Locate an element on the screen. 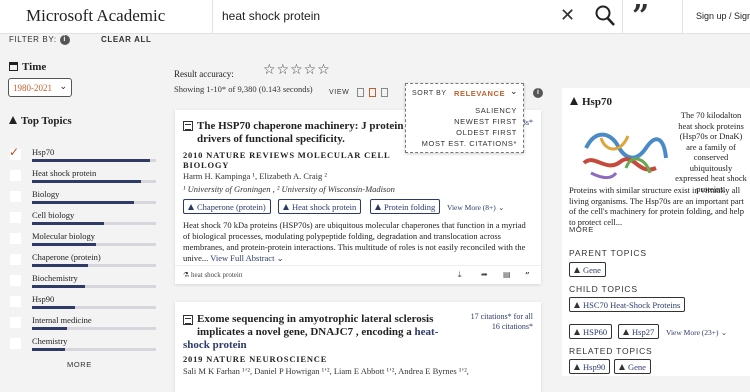 The image size is (750, 392). sort-option-oldest: OLDEST FIRST is located at coordinates (486, 132).